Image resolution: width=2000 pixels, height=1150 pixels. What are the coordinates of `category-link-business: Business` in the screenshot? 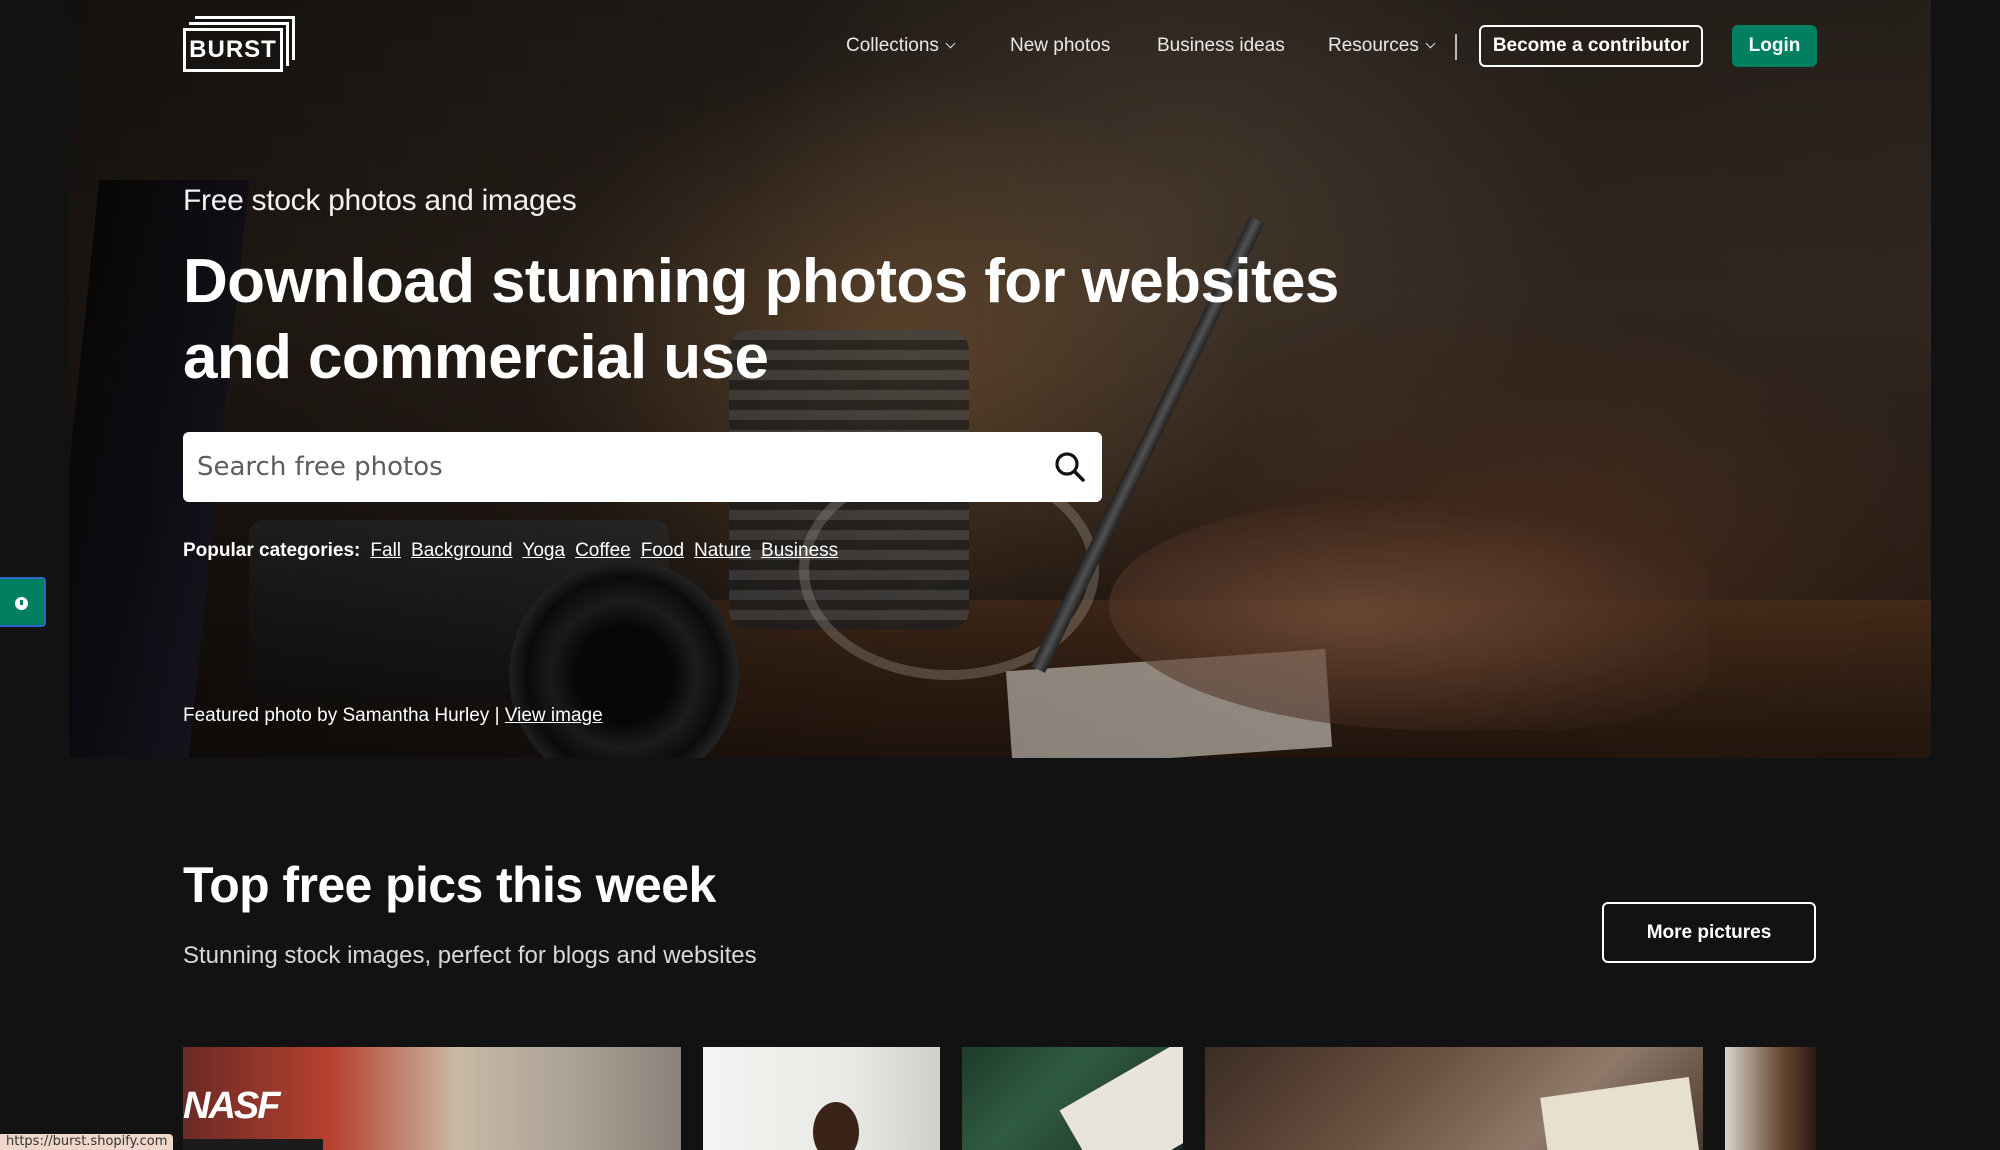 It's located at (799, 551).